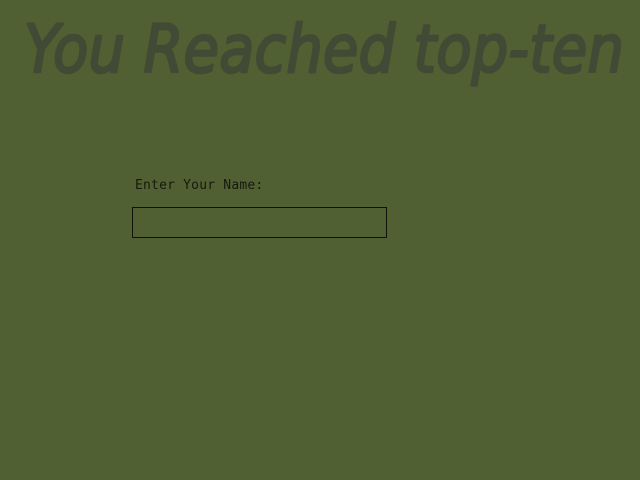 The image size is (640, 480). Describe the element at coordinates (199, 185) in the screenshot. I see `enter-name-label: Enter Your Name:` at that location.